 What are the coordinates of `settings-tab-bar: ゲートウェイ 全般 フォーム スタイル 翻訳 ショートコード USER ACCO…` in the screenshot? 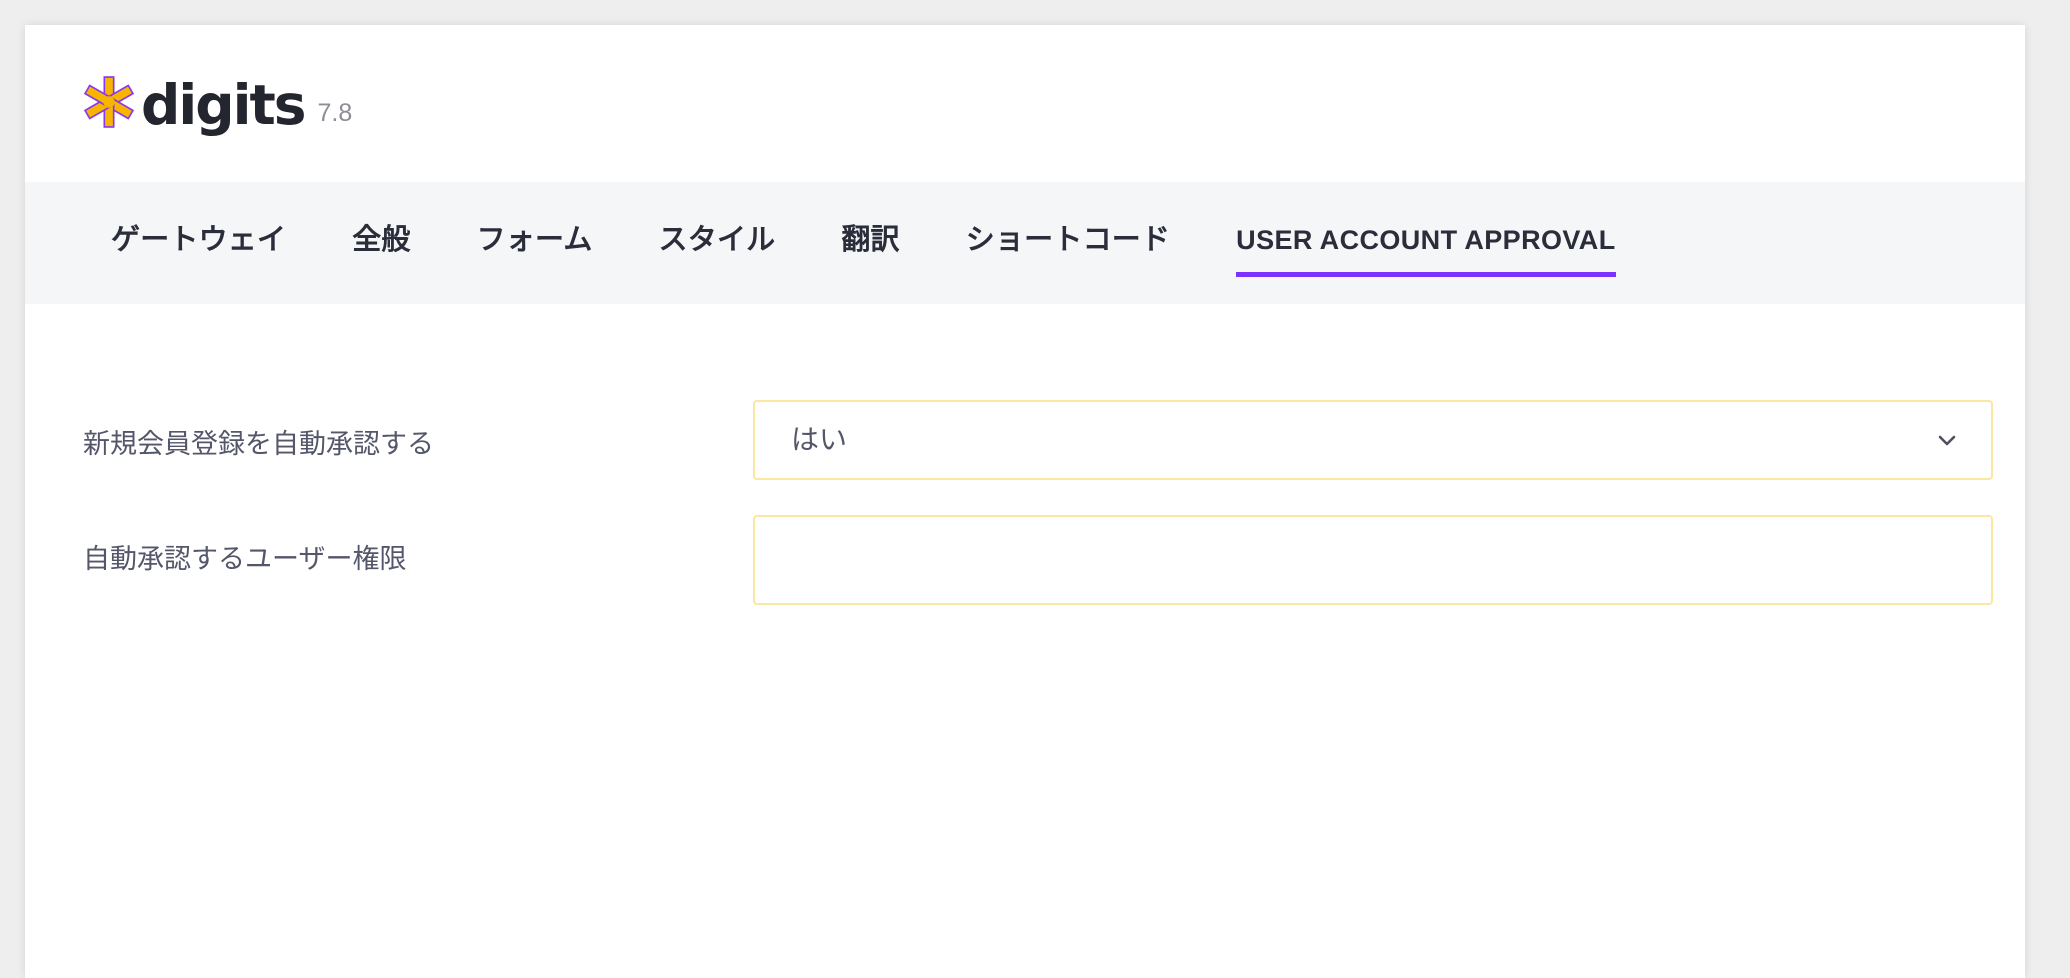 It's located at (1025, 243).